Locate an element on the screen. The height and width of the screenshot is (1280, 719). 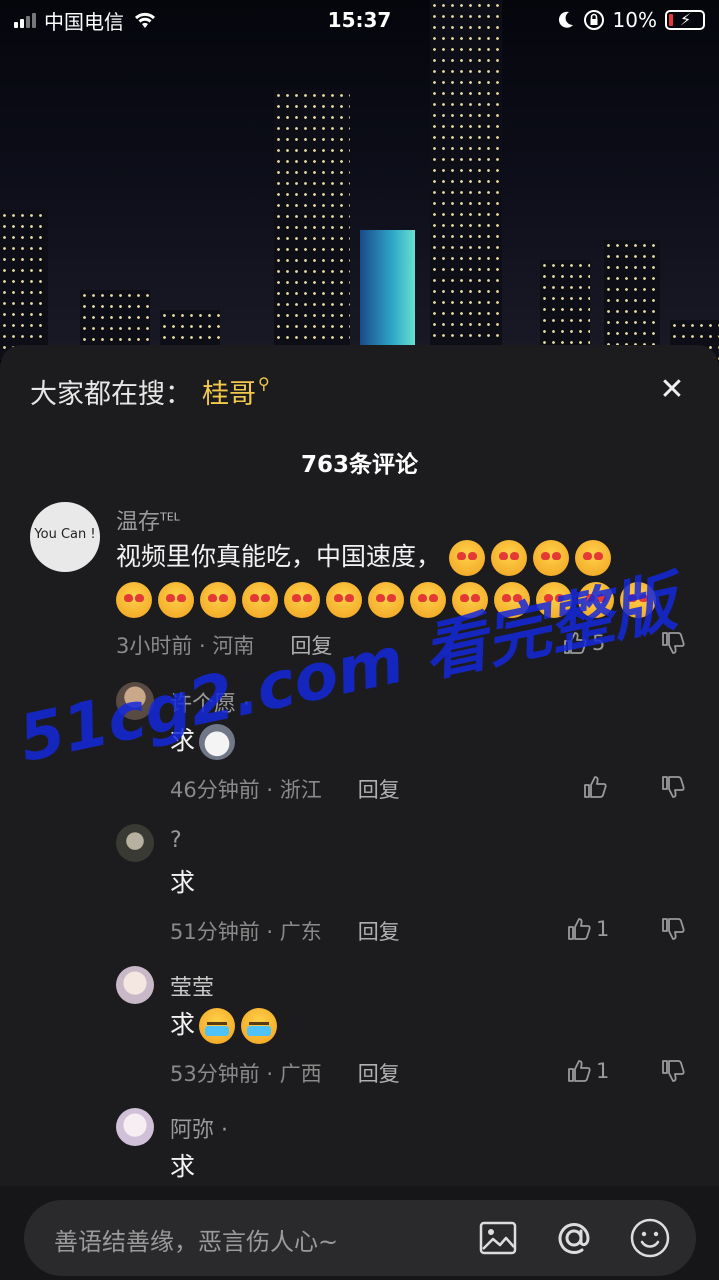
comment-input-bar: 善语结善缘，恶言伤人心~ is located at coordinates (359, 1233).